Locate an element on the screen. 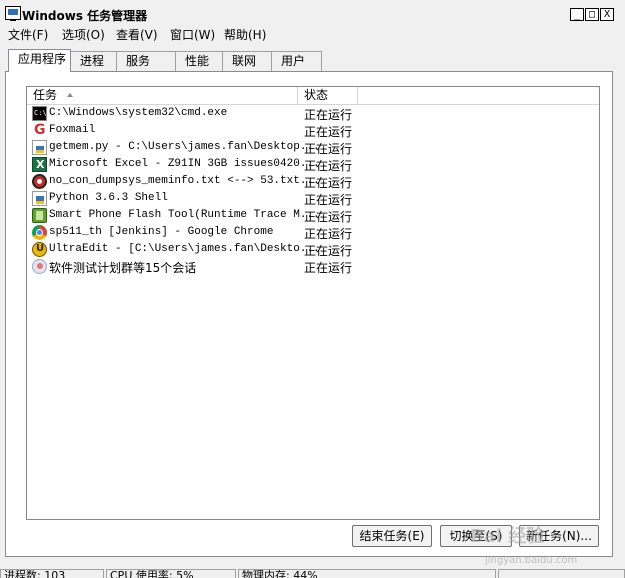 This screenshot has width=625, height=578. chrome-icon is located at coordinates (39, 232).